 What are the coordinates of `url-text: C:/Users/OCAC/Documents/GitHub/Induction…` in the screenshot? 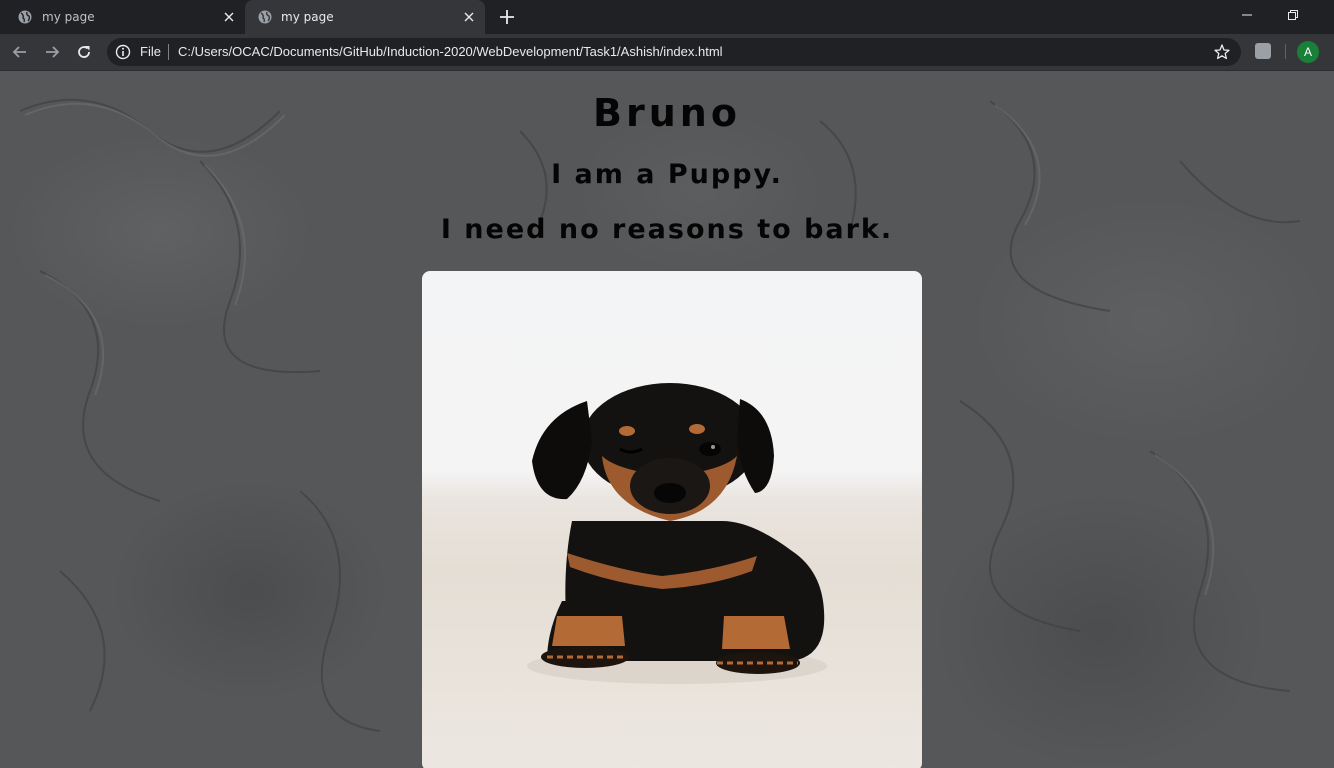 It's located at (450, 52).